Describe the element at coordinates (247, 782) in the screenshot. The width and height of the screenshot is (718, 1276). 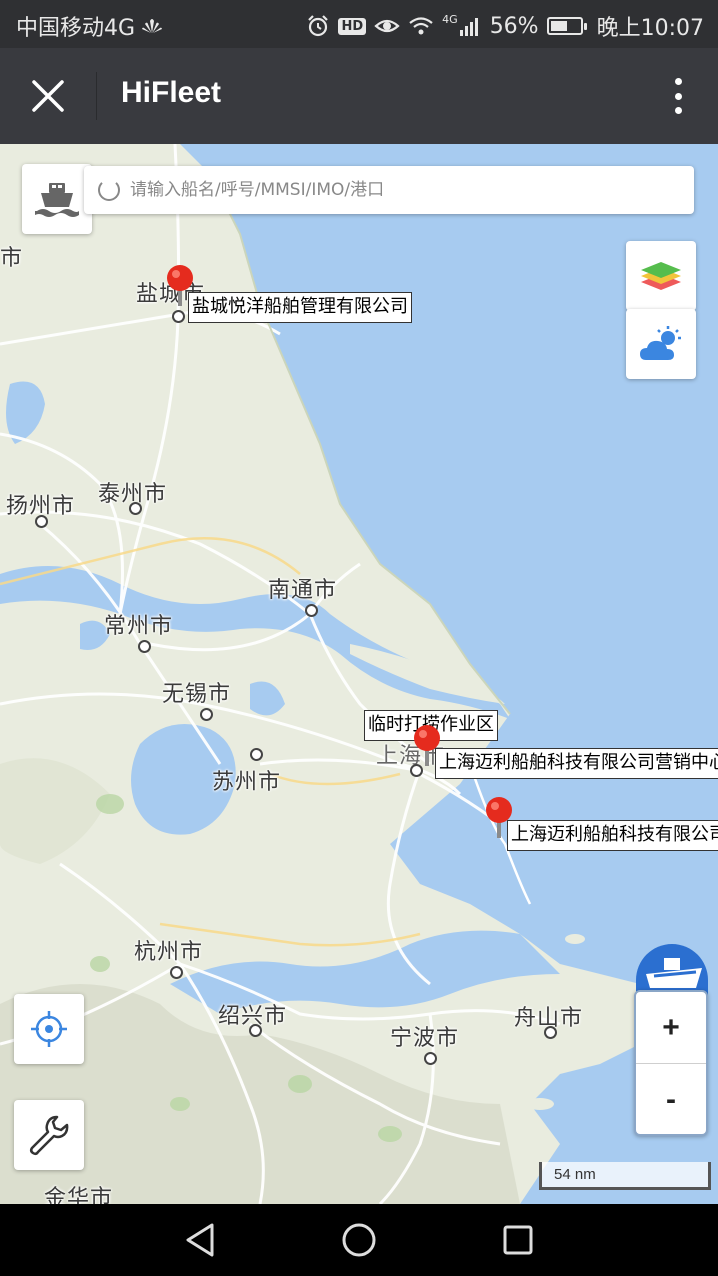
I see `city-label: 苏州市` at that location.